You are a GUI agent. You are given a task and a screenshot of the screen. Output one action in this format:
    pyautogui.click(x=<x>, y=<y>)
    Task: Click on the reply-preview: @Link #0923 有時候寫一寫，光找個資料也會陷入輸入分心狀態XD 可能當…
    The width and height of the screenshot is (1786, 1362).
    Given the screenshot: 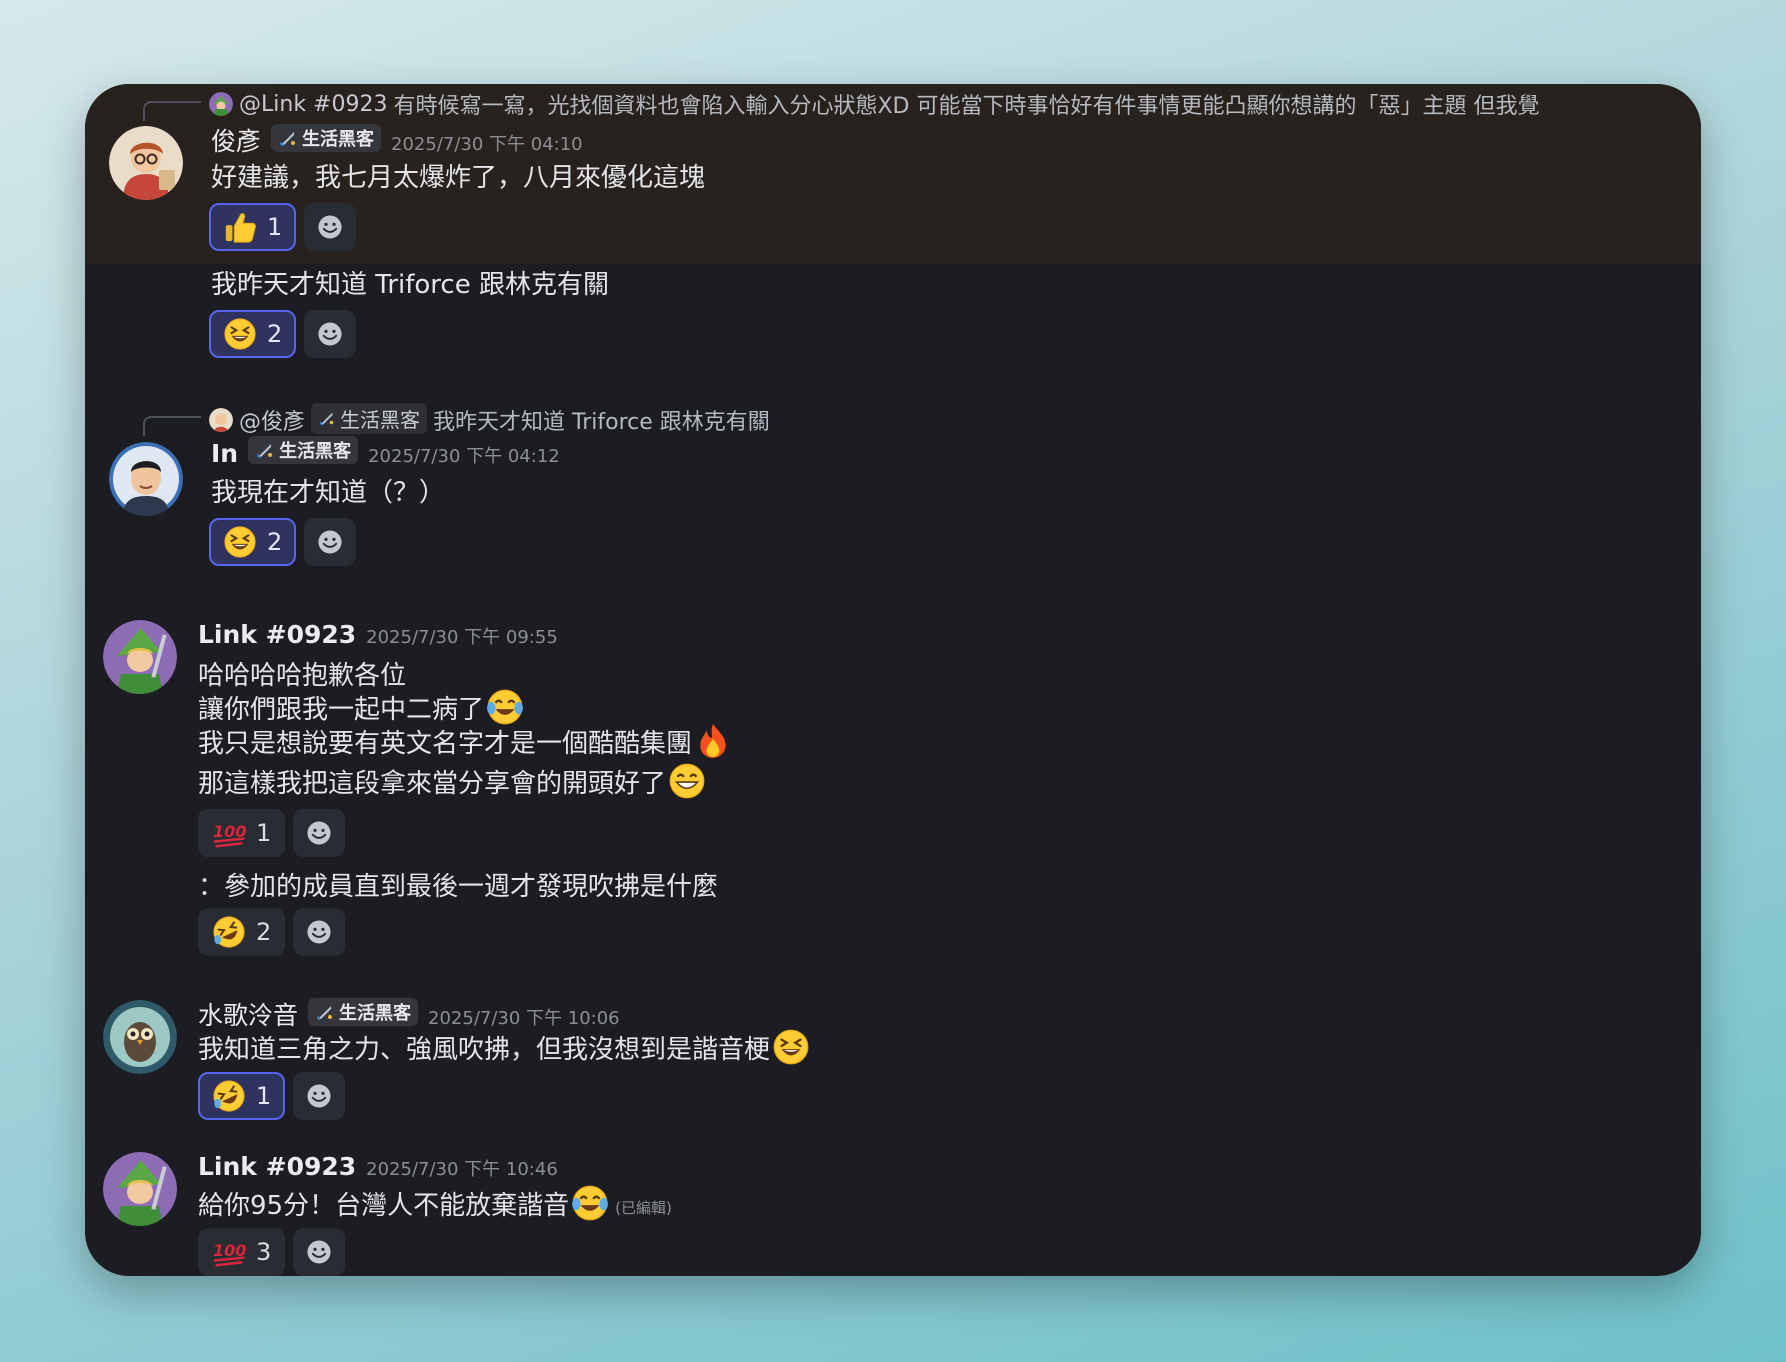 What is the action you would take?
    pyautogui.click(x=874, y=104)
    